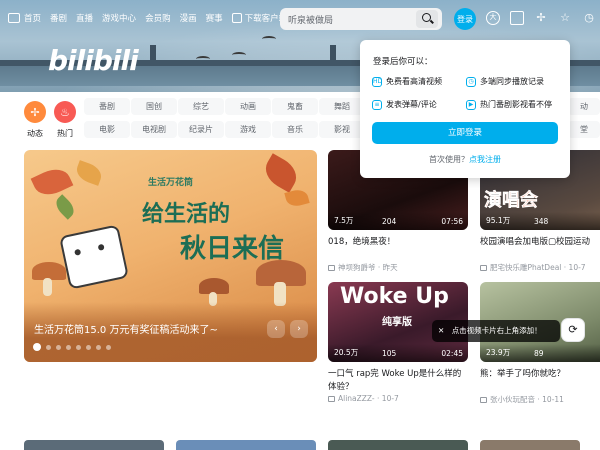 The image size is (600, 450). What do you see at coordinates (541, 221) in the screenshot?
I see `danmaku-count: 348` at bounding box center [541, 221].